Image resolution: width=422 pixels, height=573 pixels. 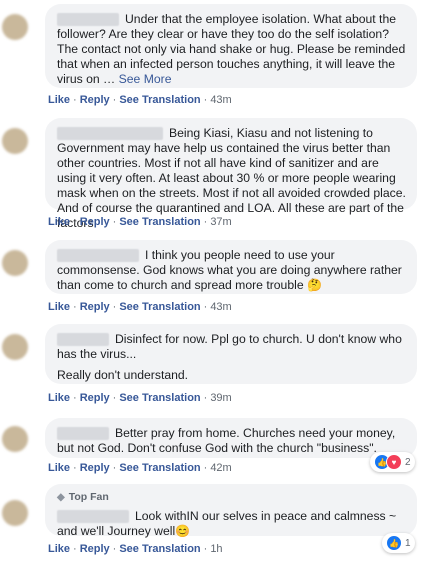 What do you see at coordinates (220, 468) in the screenshot?
I see `timestamp: 42m` at bounding box center [220, 468].